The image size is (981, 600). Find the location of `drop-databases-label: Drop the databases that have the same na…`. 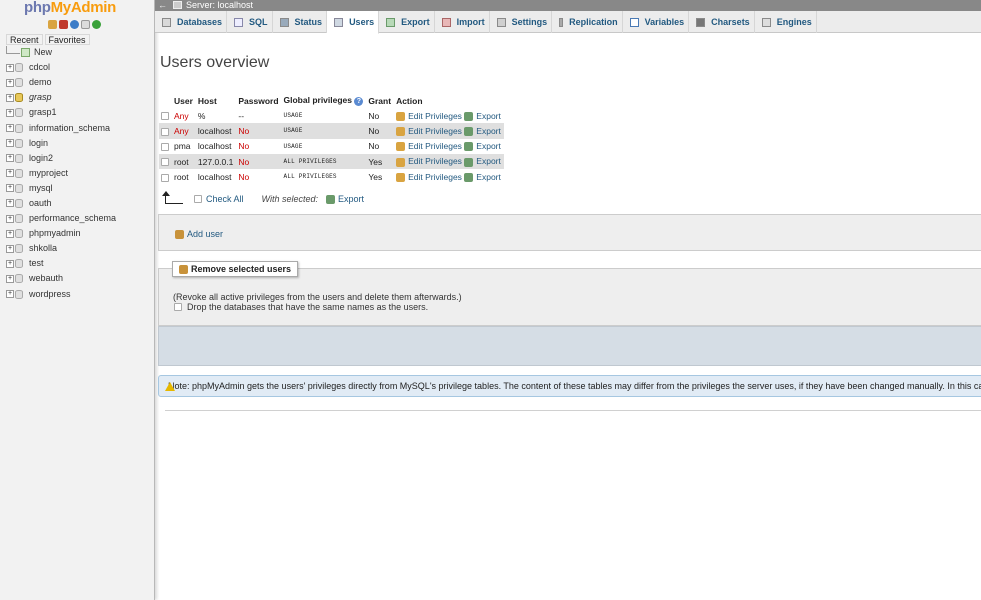

drop-databases-label: Drop the databases that have the same na… is located at coordinates (307, 307).